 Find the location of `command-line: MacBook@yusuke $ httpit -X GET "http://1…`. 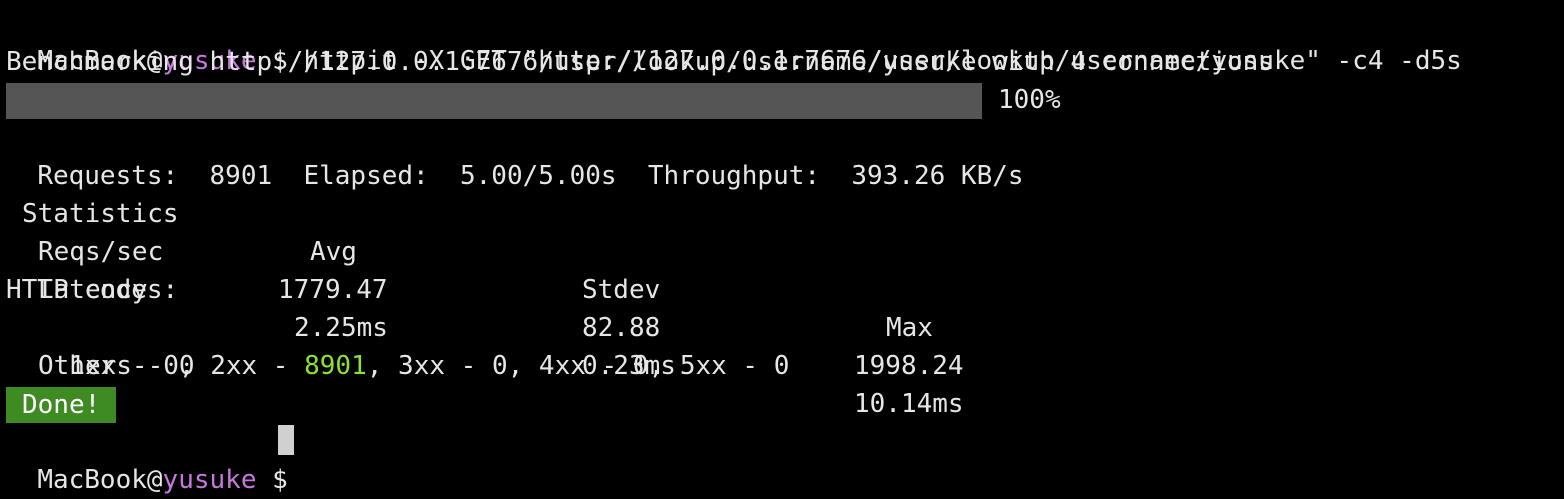

command-line: MacBook@yusuke $ httpit -X GET "http://1… is located at coordinates (733, 40).